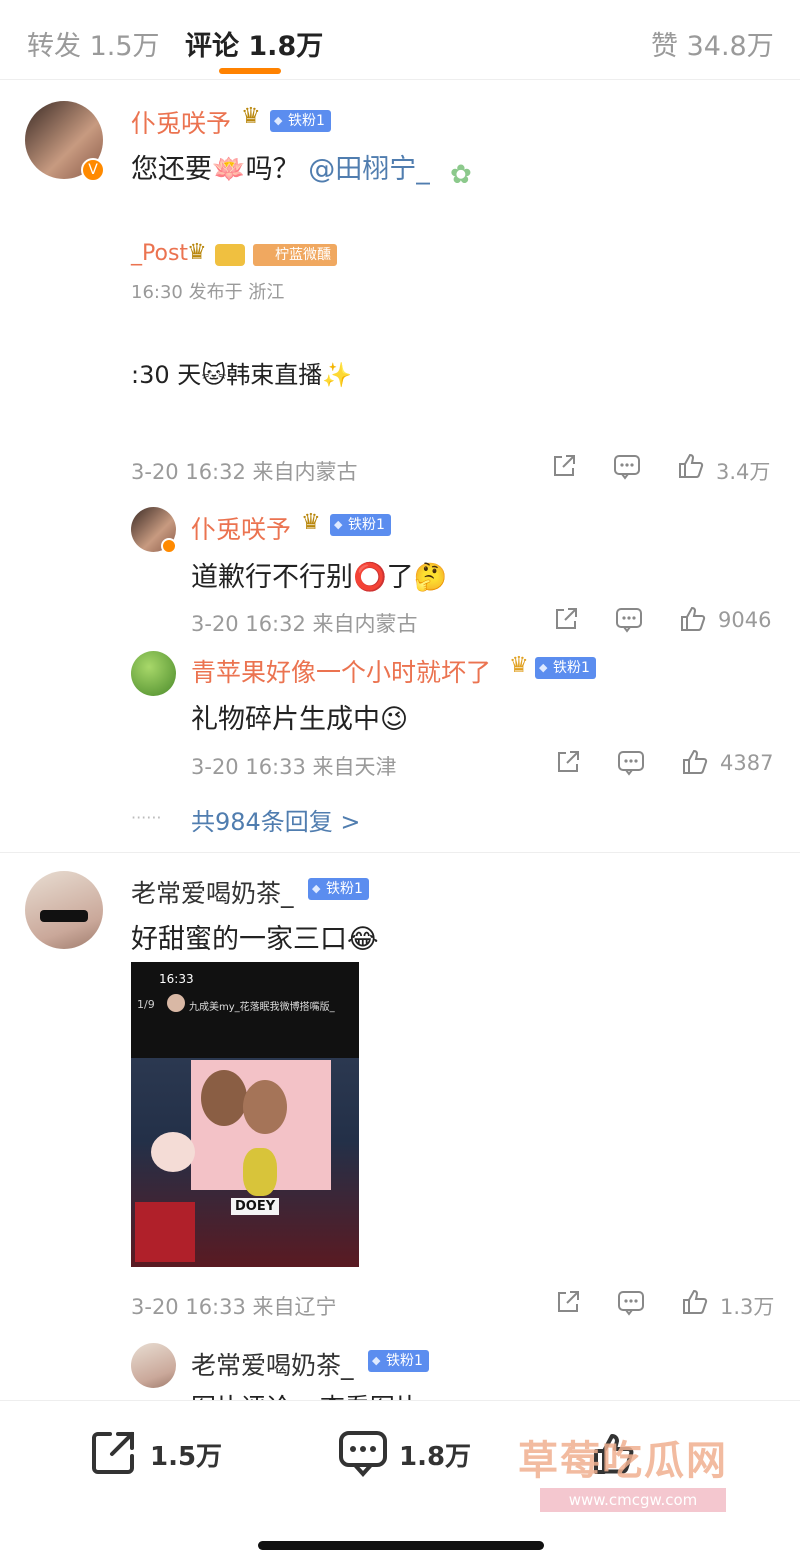  I want to click on tab-likes: 赞 34.8万, so click(712, 43).